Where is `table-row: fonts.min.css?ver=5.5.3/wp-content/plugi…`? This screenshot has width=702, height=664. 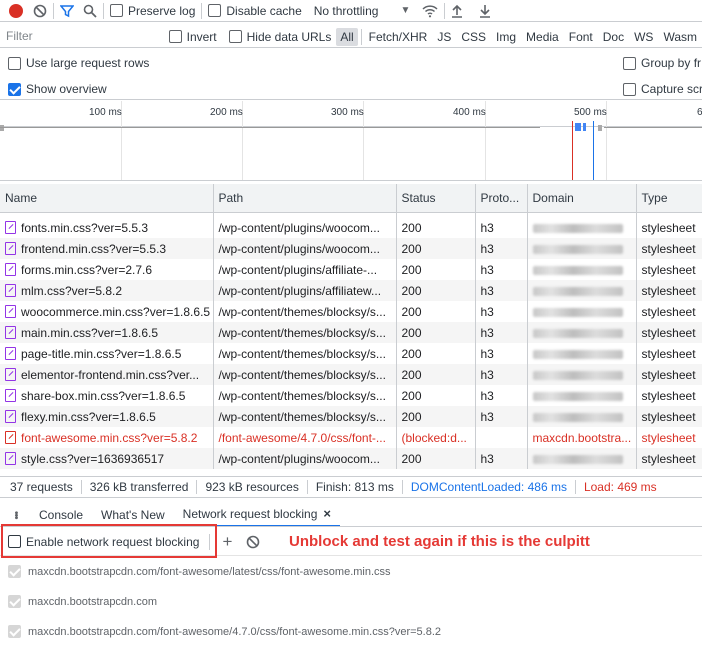
table-row: fonts.min.css?ver=5.5.3/wp-content/plugi… is located at coordinates (351, 227).